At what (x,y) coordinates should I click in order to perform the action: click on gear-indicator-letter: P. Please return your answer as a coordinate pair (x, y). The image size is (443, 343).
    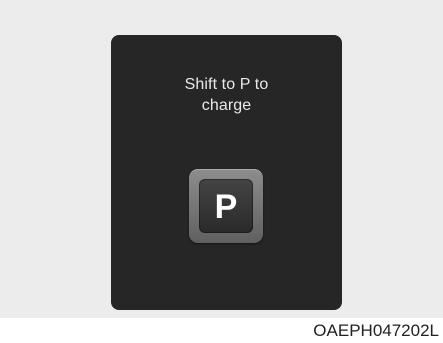
    Looking at the image, I should click on (226, 206).